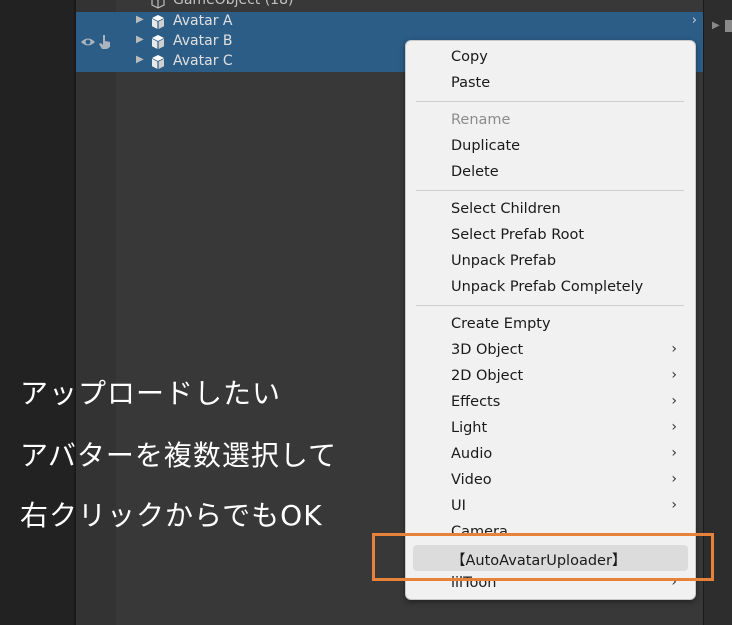 Image resolution: width=732 pixels, height=625 pixels. I want to click on menu-item-unpack-prefab-completely: Unpack Prefab Completely, so click(550, 288).